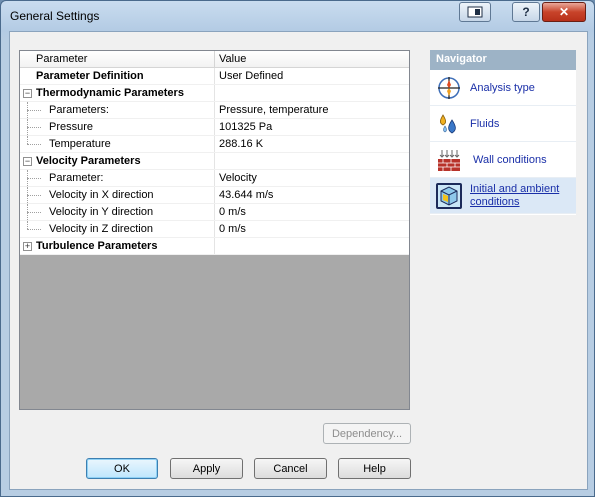 The image size is (595, 497). I want to click on window-title: General Settings, so click(55, 16).